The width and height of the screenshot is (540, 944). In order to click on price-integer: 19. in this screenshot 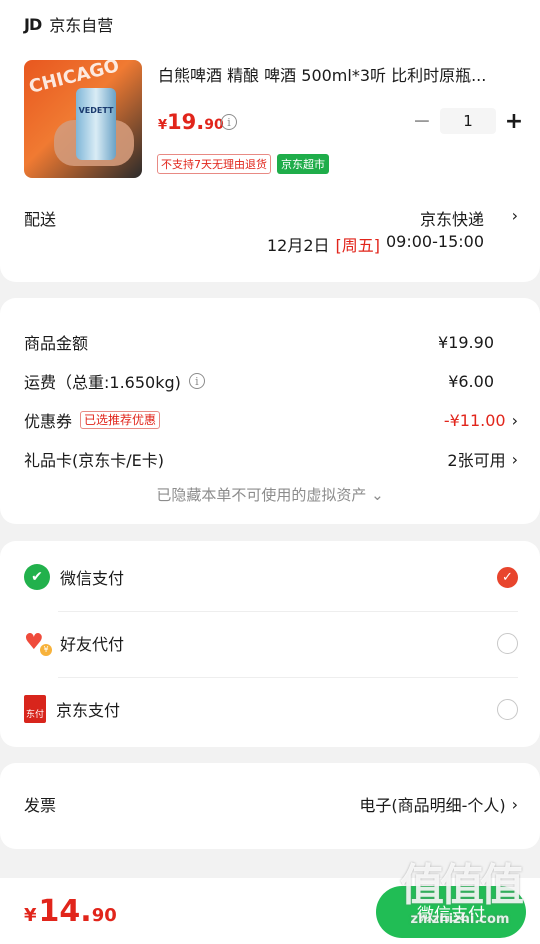, I will do `click(186, 122)`.